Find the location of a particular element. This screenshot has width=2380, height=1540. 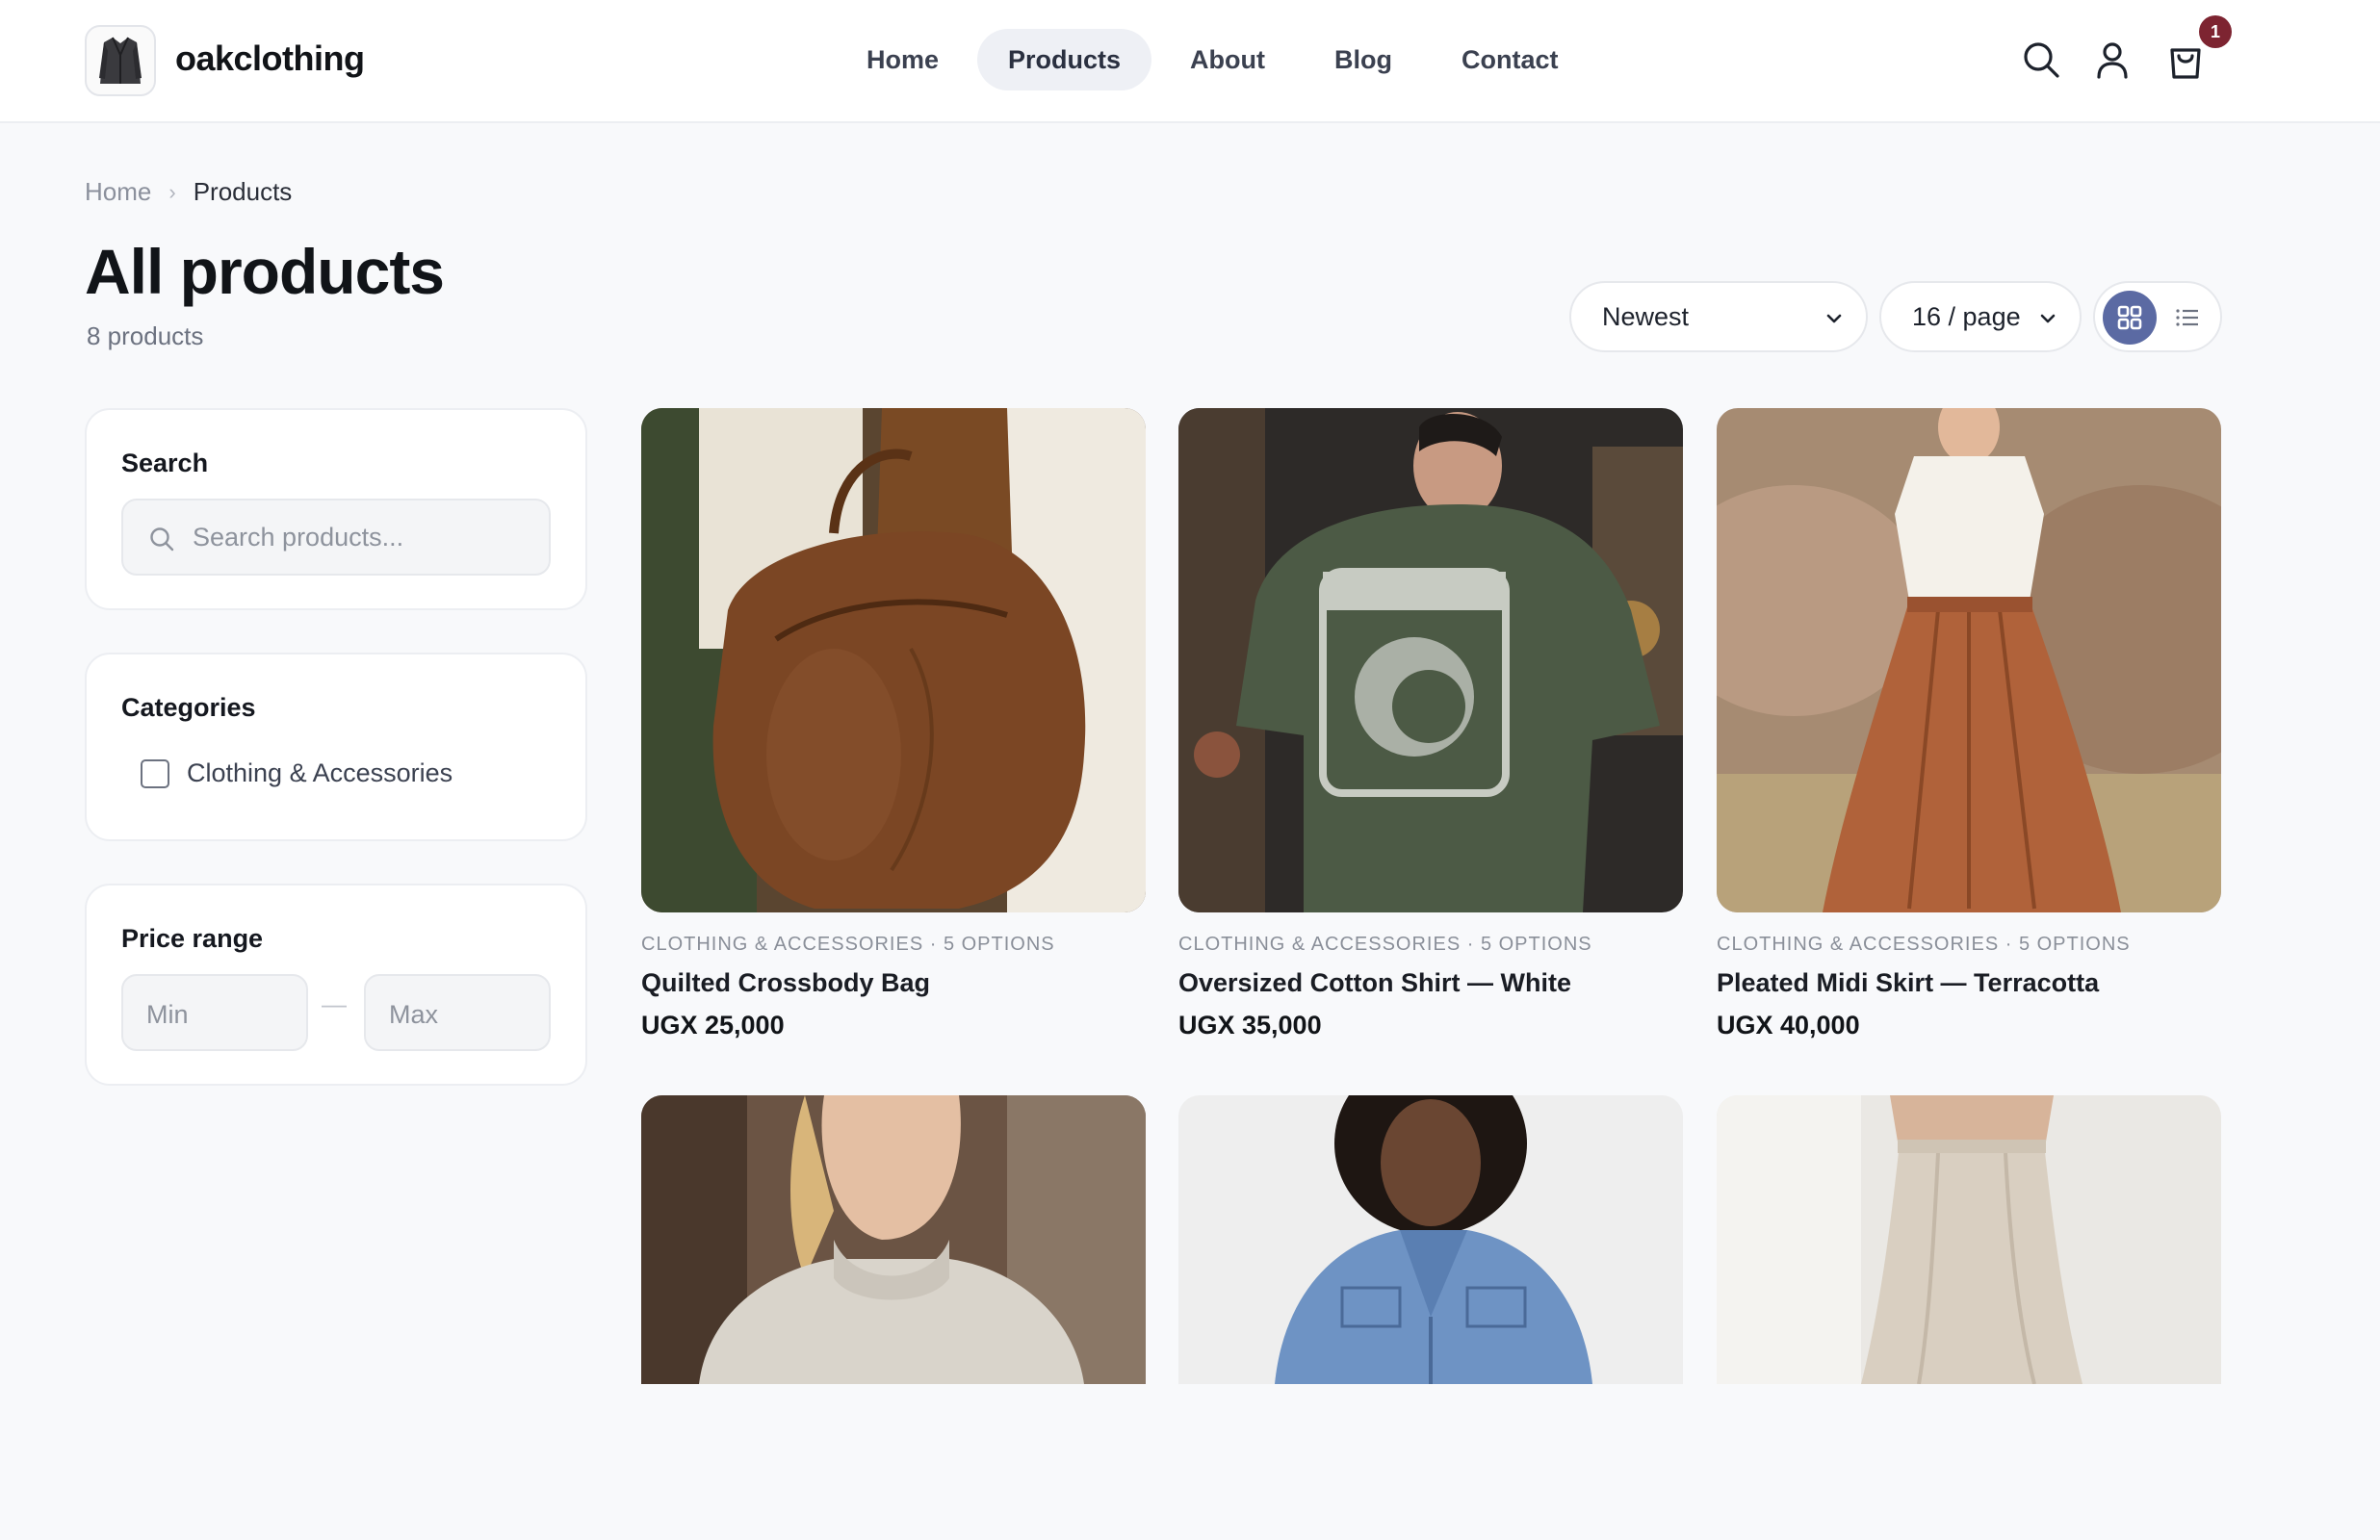

brand-name: oakclothing is located at coordinates (270, 58).